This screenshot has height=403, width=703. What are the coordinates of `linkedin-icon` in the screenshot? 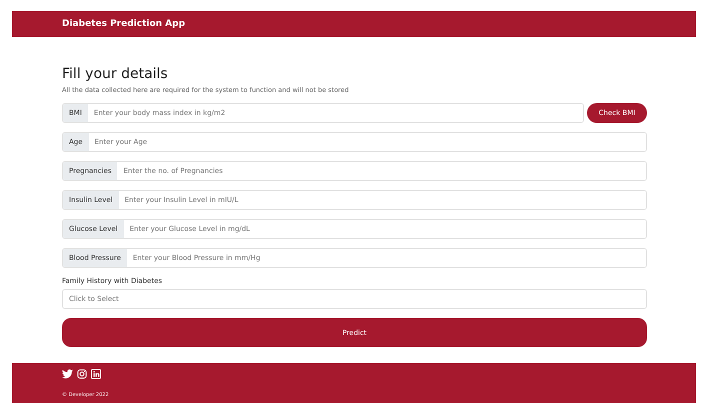 It's located at (96, 374).